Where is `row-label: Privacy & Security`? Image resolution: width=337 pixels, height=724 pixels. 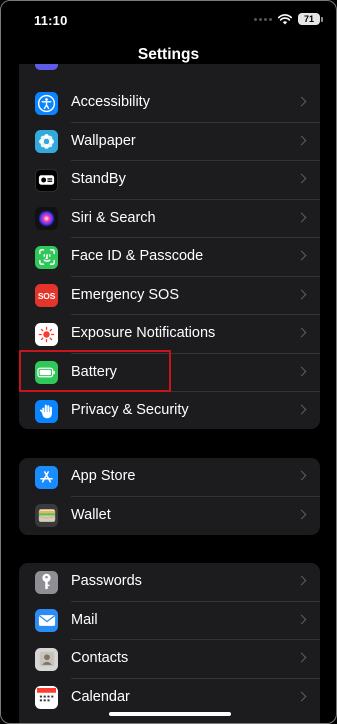 row-label: Privacy & Security is located at coordinates (130, 410).